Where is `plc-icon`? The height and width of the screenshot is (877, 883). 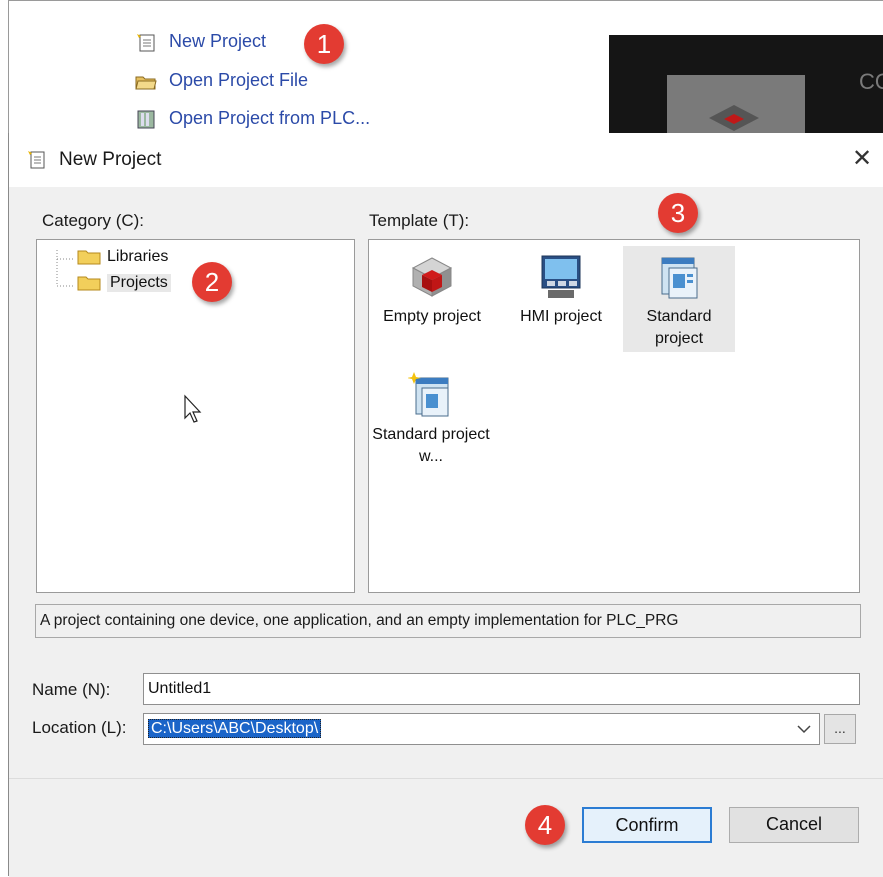 plc-icon is located at coordinates (146, 119).